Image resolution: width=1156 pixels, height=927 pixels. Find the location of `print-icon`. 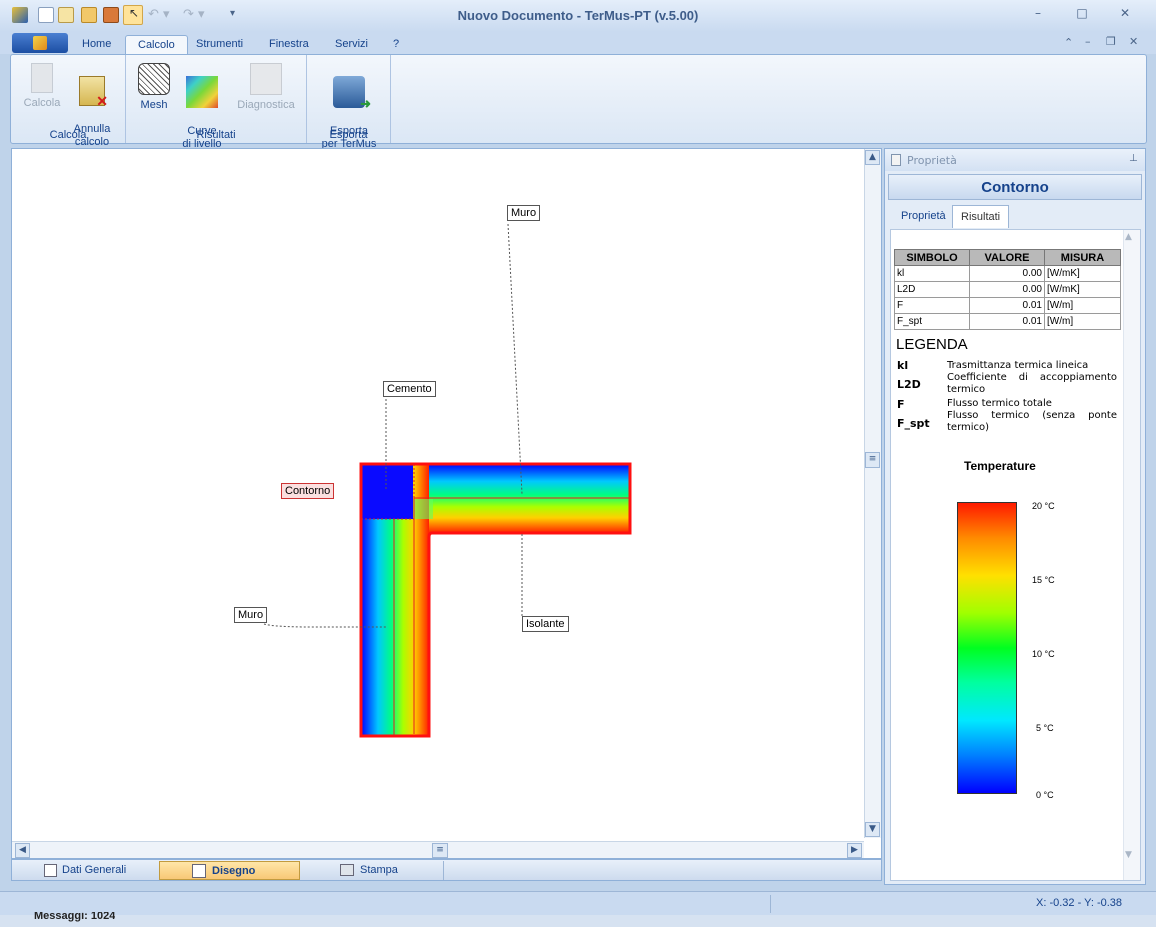

print-icon is located at coordinates (347, 870).